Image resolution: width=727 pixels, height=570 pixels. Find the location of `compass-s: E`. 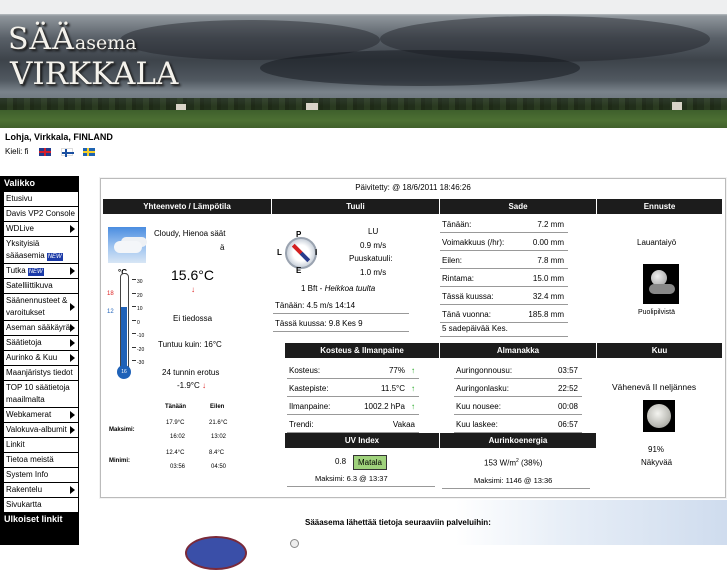

compass-s: E is located at coordinates (299, 270).